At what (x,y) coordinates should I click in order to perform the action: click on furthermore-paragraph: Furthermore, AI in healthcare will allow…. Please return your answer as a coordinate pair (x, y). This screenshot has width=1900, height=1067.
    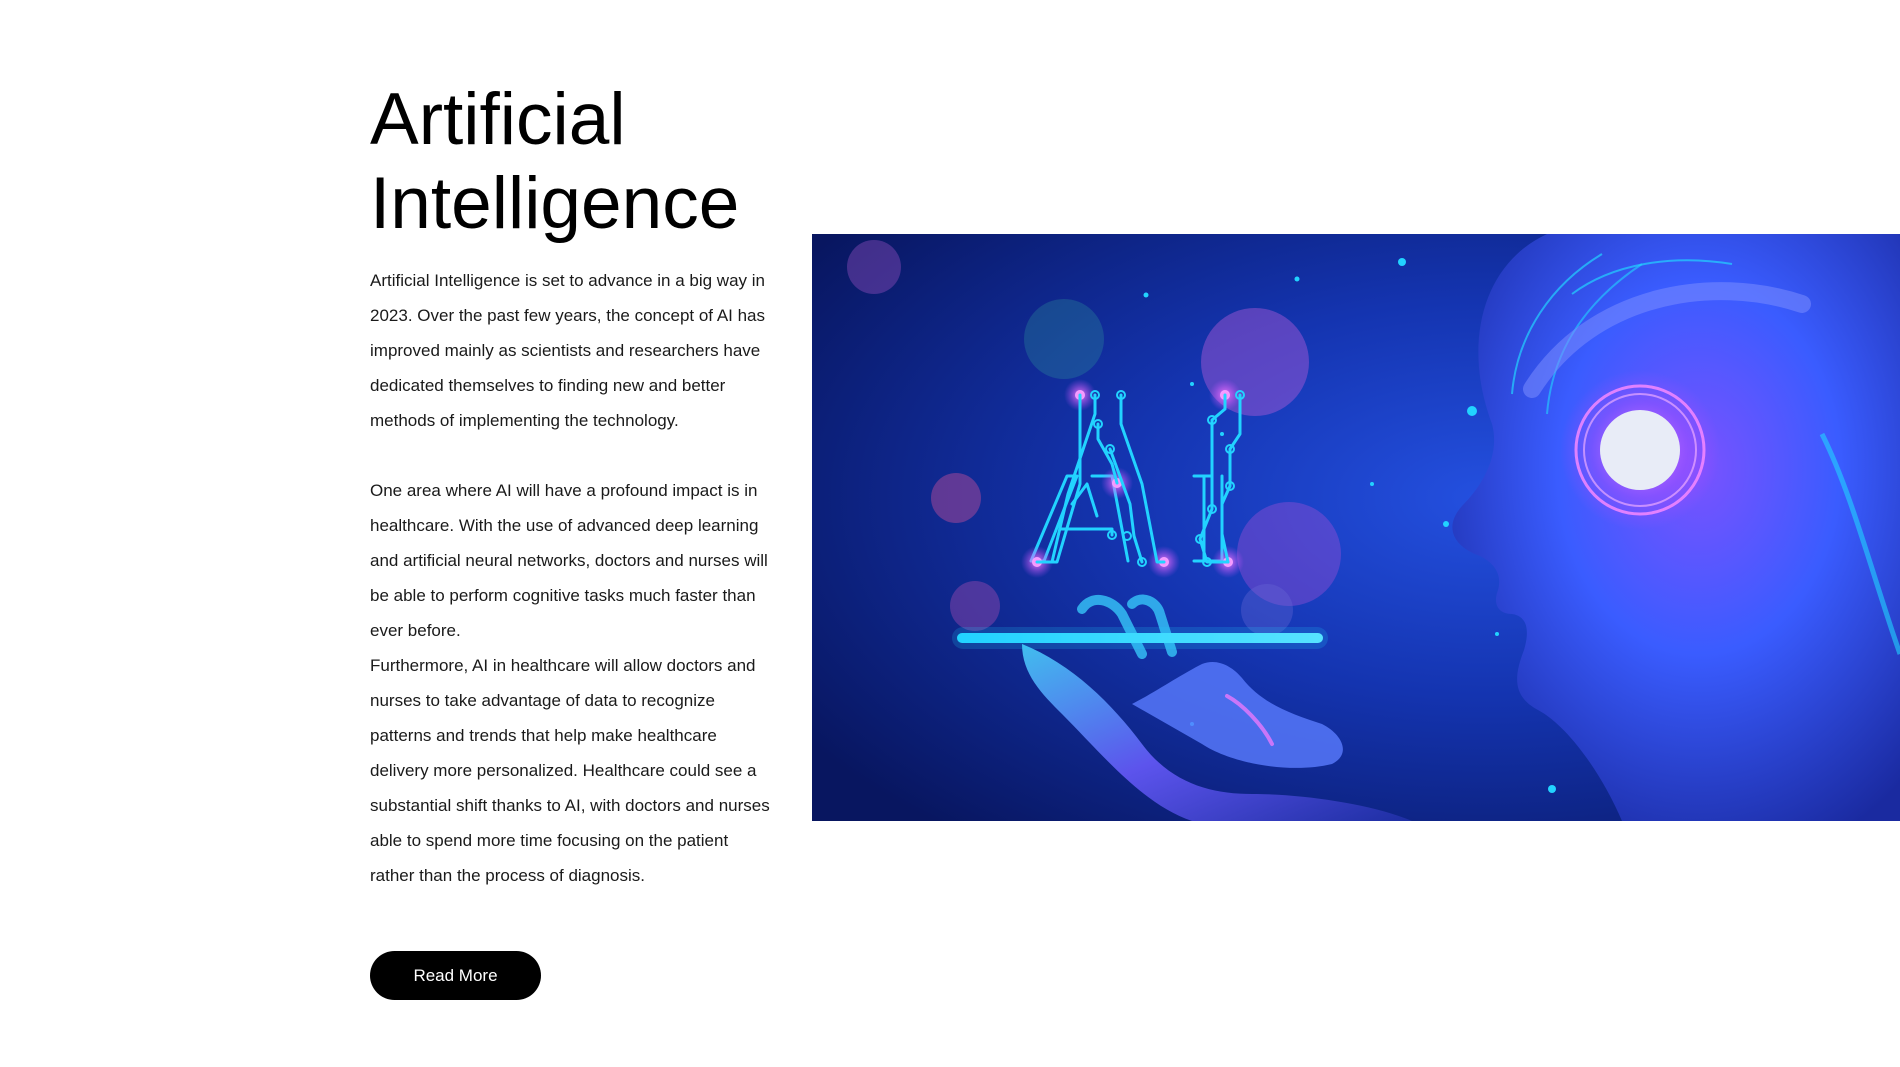
    Looking at the image, I should click on (570, 770).